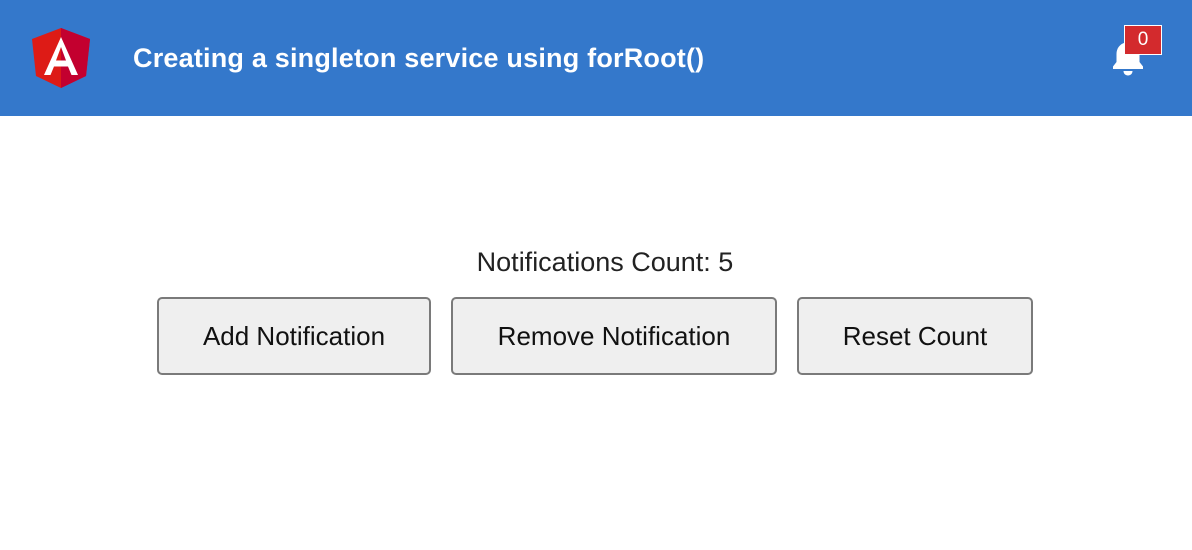 The width and height of the screenshot is (1192, 550). I want to click on reset-count-button: Reset Count, so click(915, 336).